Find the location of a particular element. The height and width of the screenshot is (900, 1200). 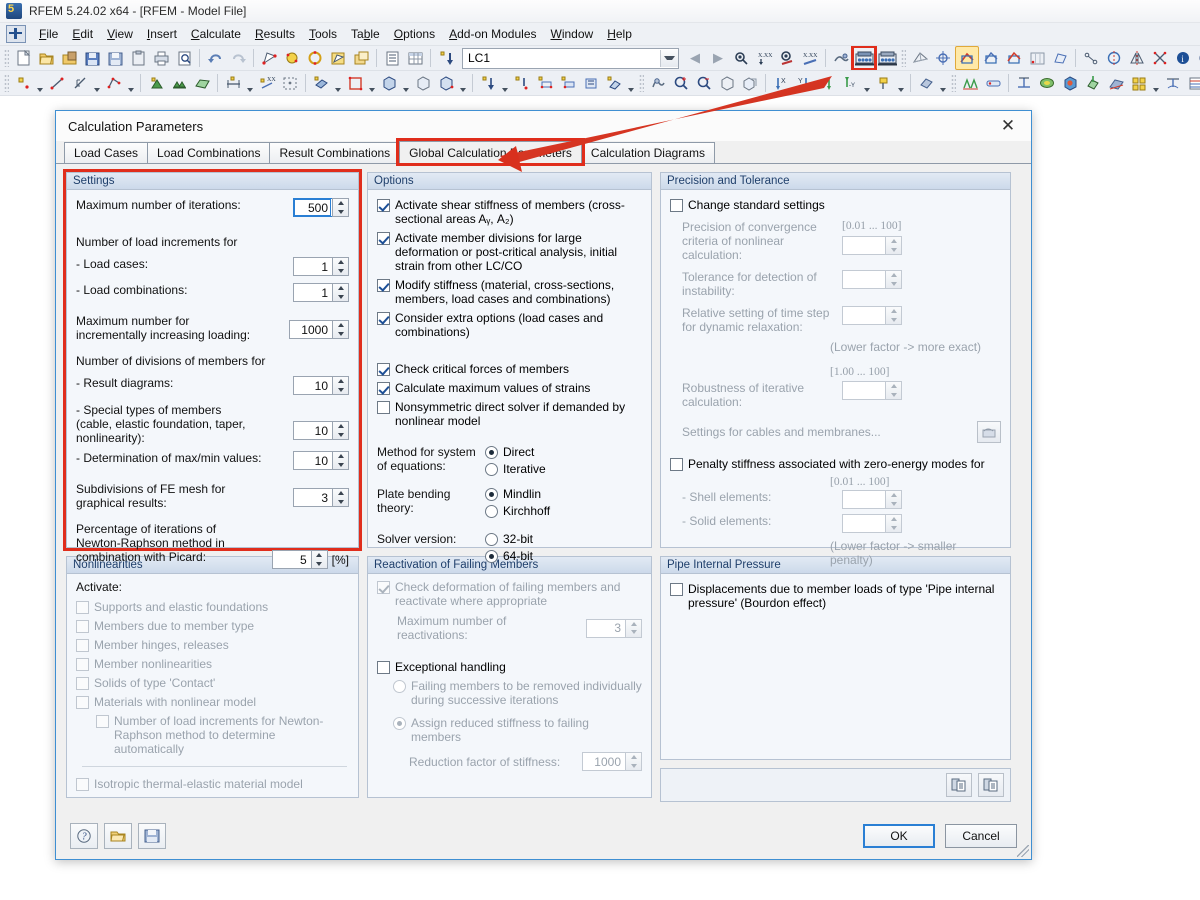

dimension-line-icon is located at coordinates (233, 83).